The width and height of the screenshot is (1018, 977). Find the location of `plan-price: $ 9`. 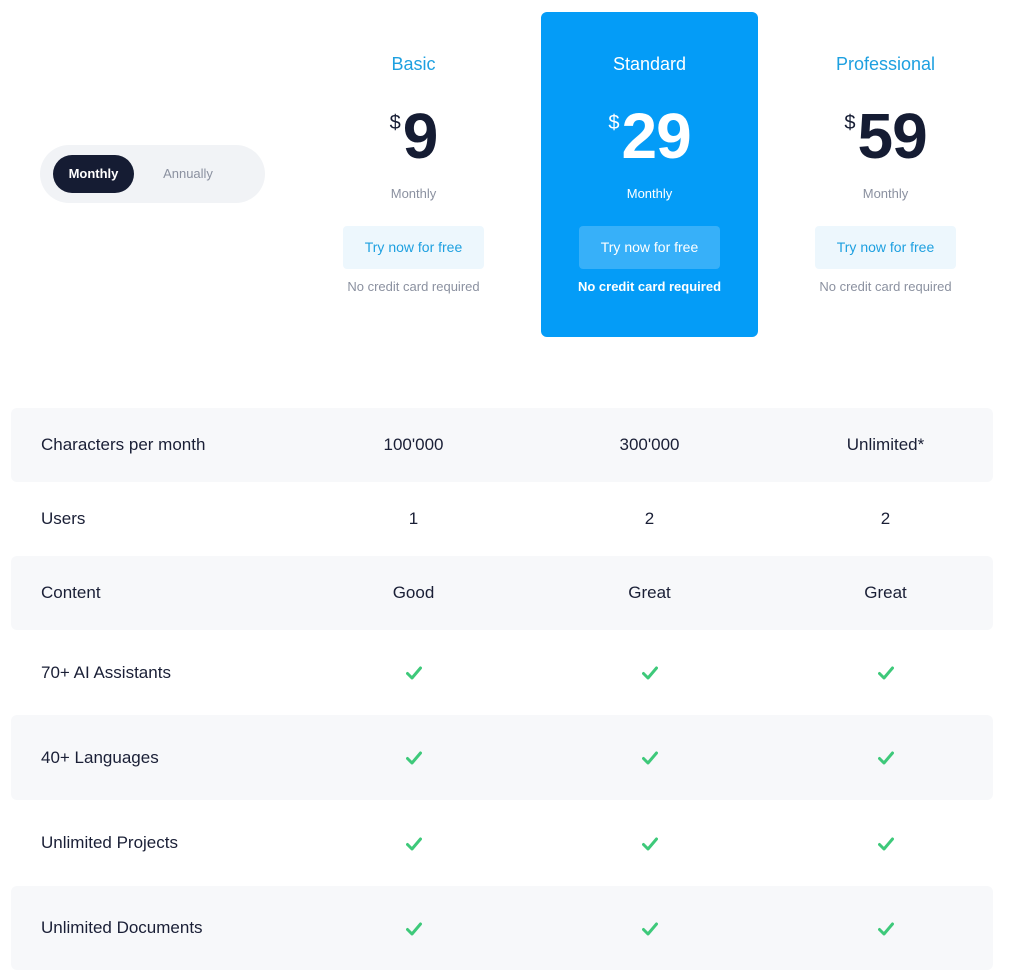

plan-price: $ 9 is located at coordinates (413, 139).